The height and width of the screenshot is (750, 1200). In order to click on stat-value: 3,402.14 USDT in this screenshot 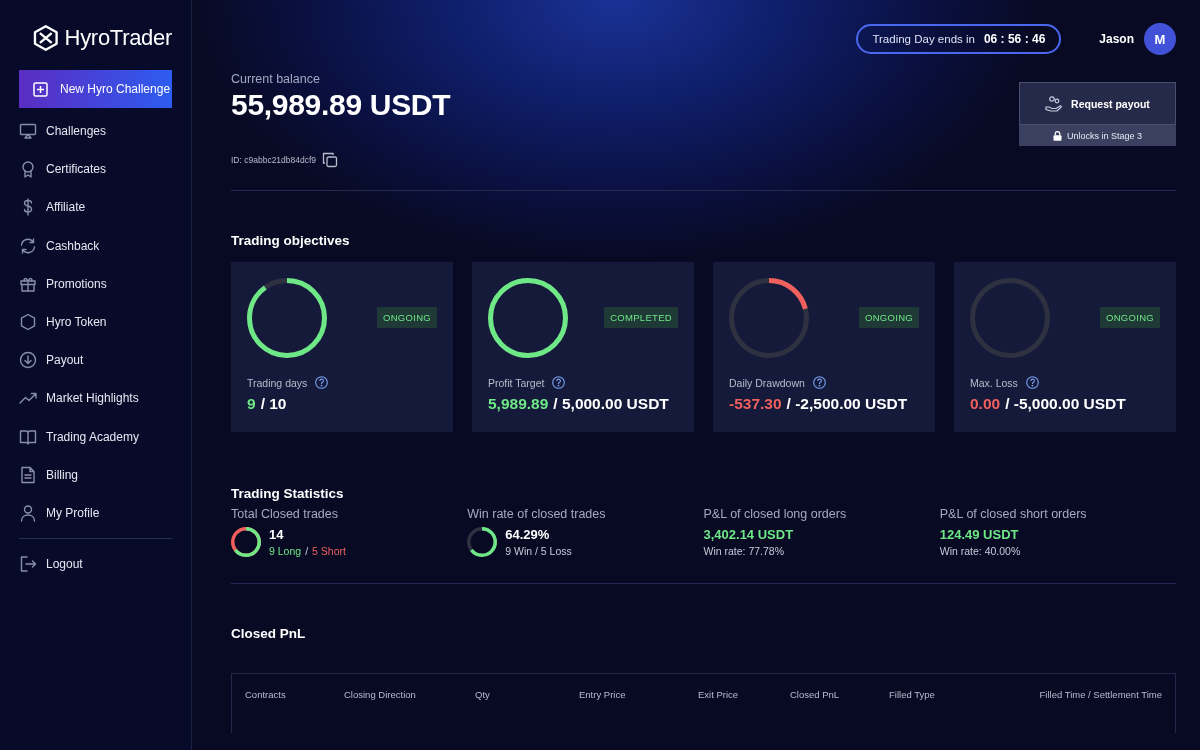, I will do `click(748, 534)`.